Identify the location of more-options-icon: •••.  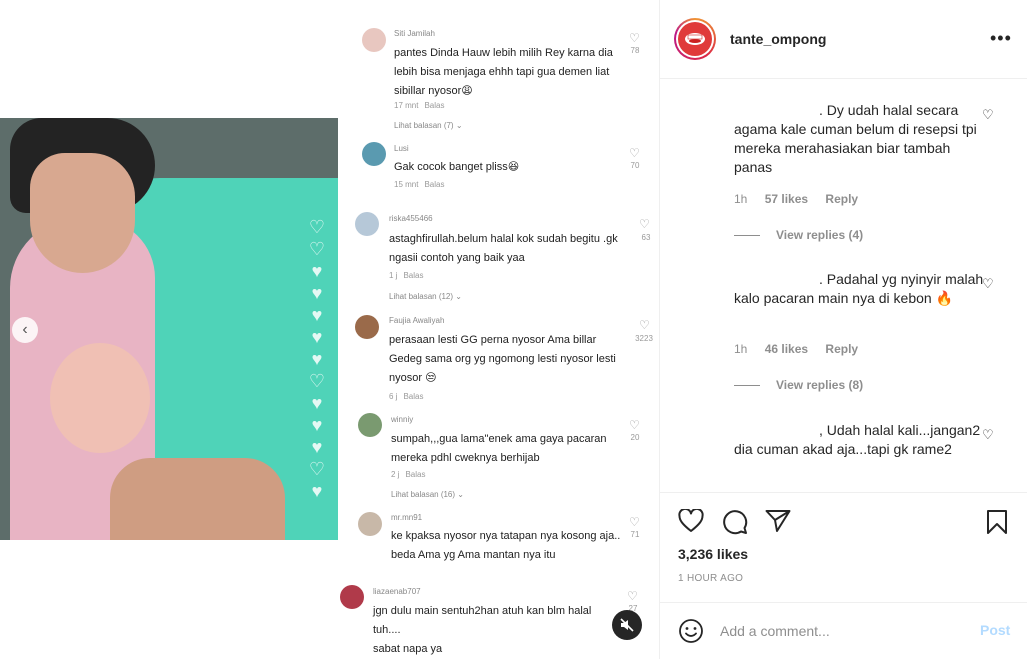
(1001, 38).